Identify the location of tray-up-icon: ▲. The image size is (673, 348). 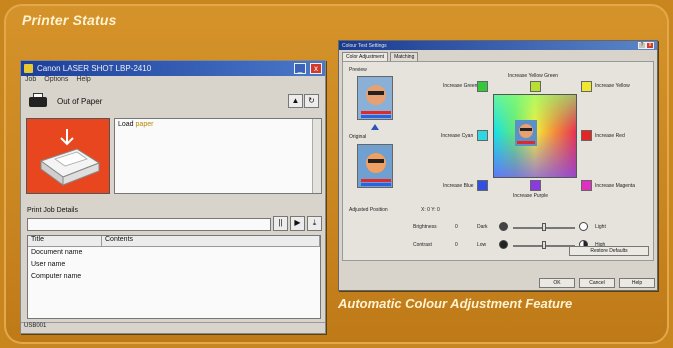
(295, 101).